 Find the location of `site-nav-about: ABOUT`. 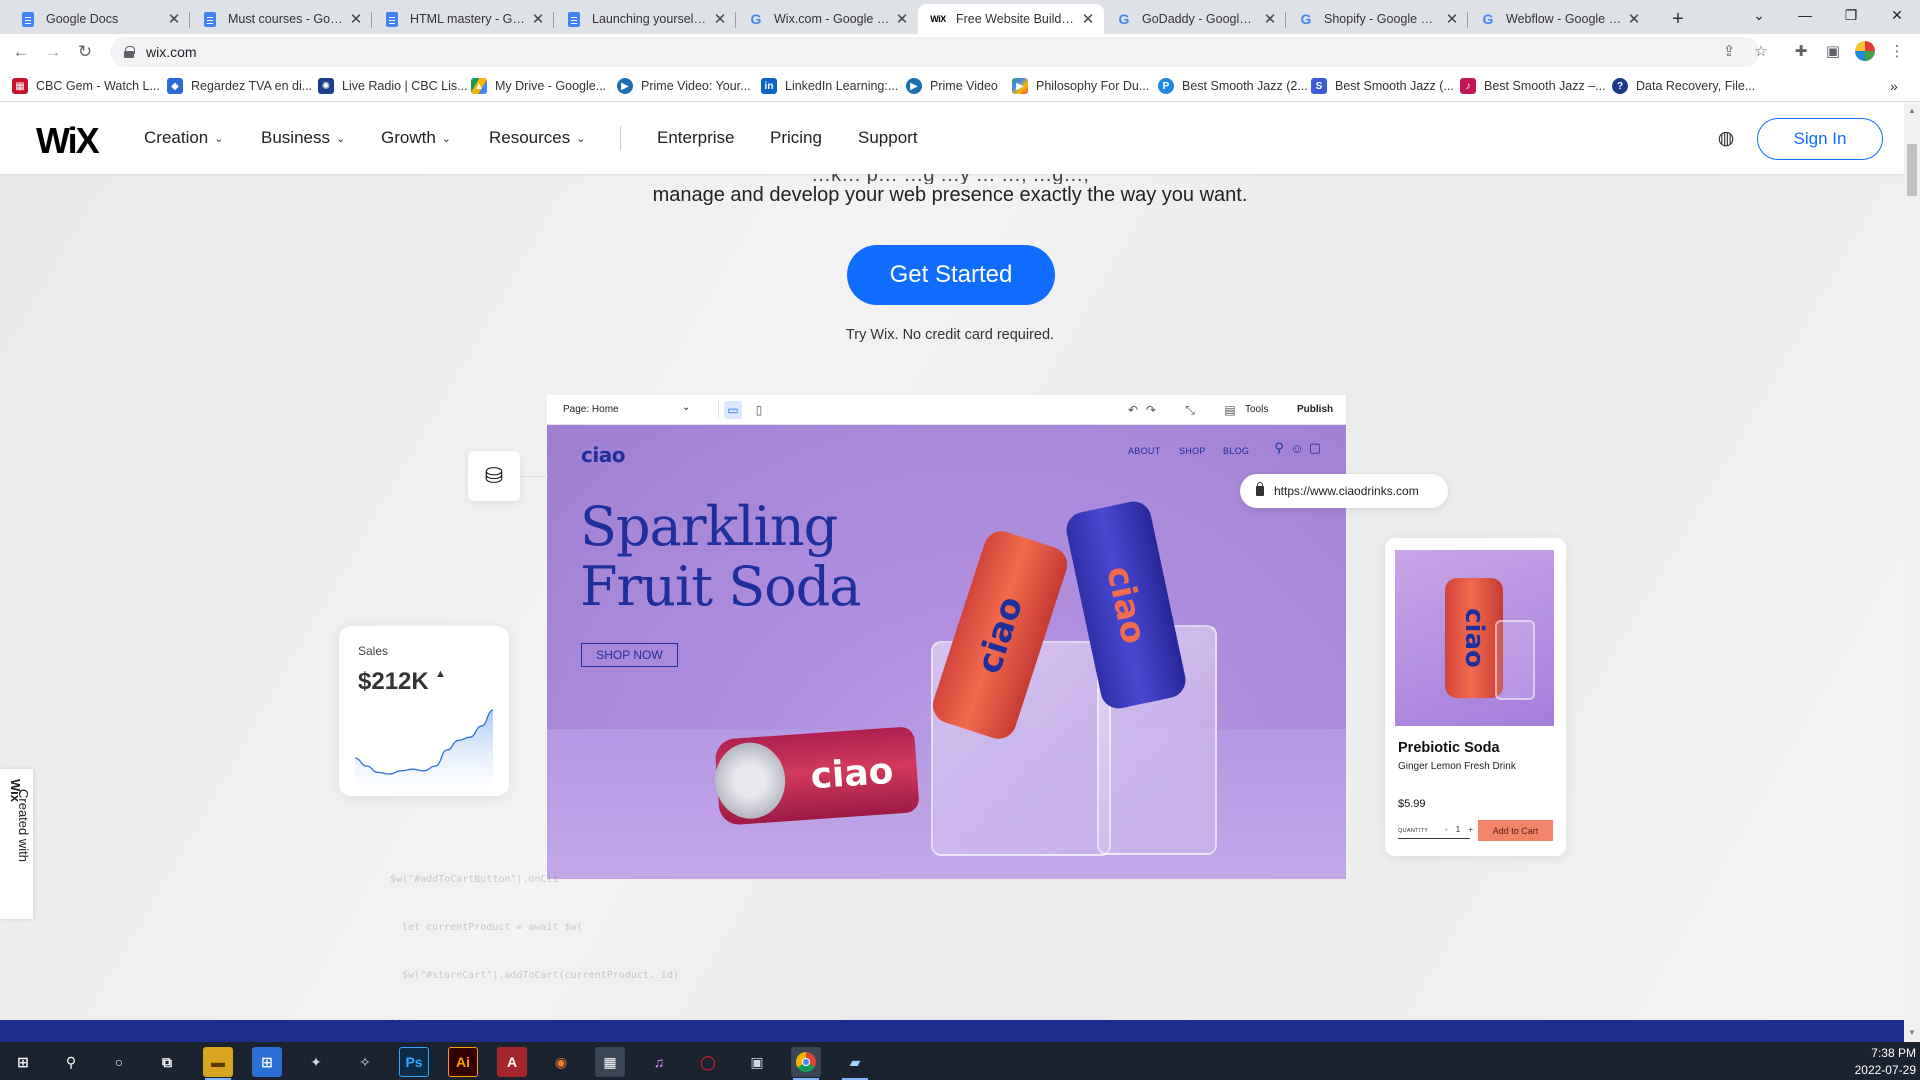

site-nav-about: ABOUT is located at coordinates (1144, 451).